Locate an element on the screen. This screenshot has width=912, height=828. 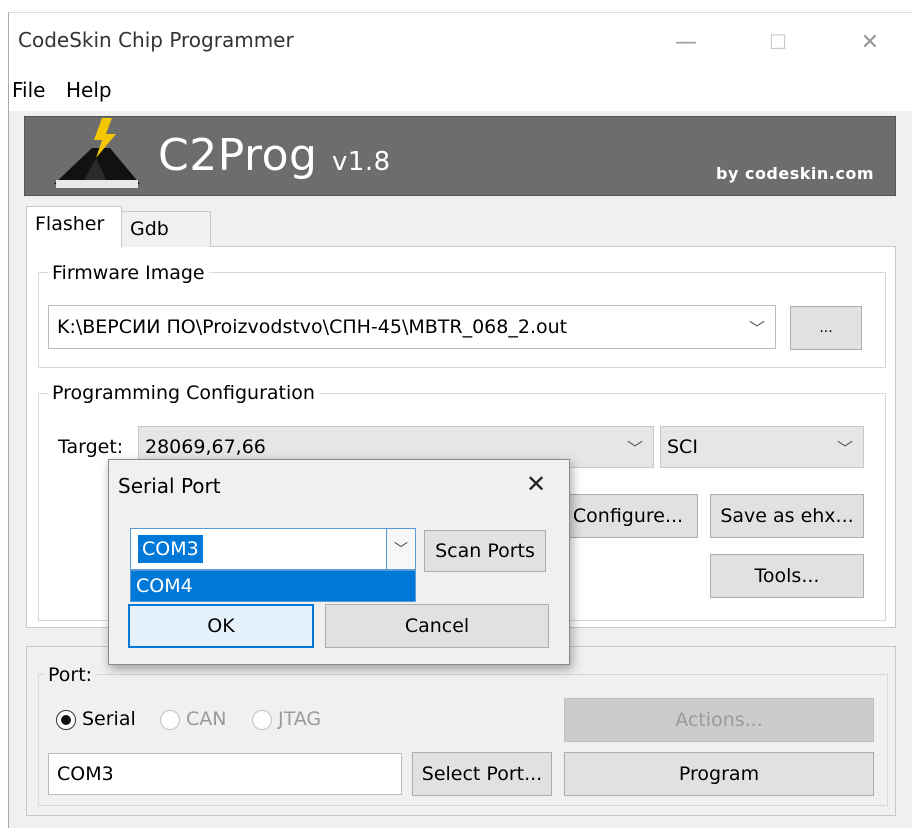
port-value-field: COM3 is located at coordinates (225, 774).